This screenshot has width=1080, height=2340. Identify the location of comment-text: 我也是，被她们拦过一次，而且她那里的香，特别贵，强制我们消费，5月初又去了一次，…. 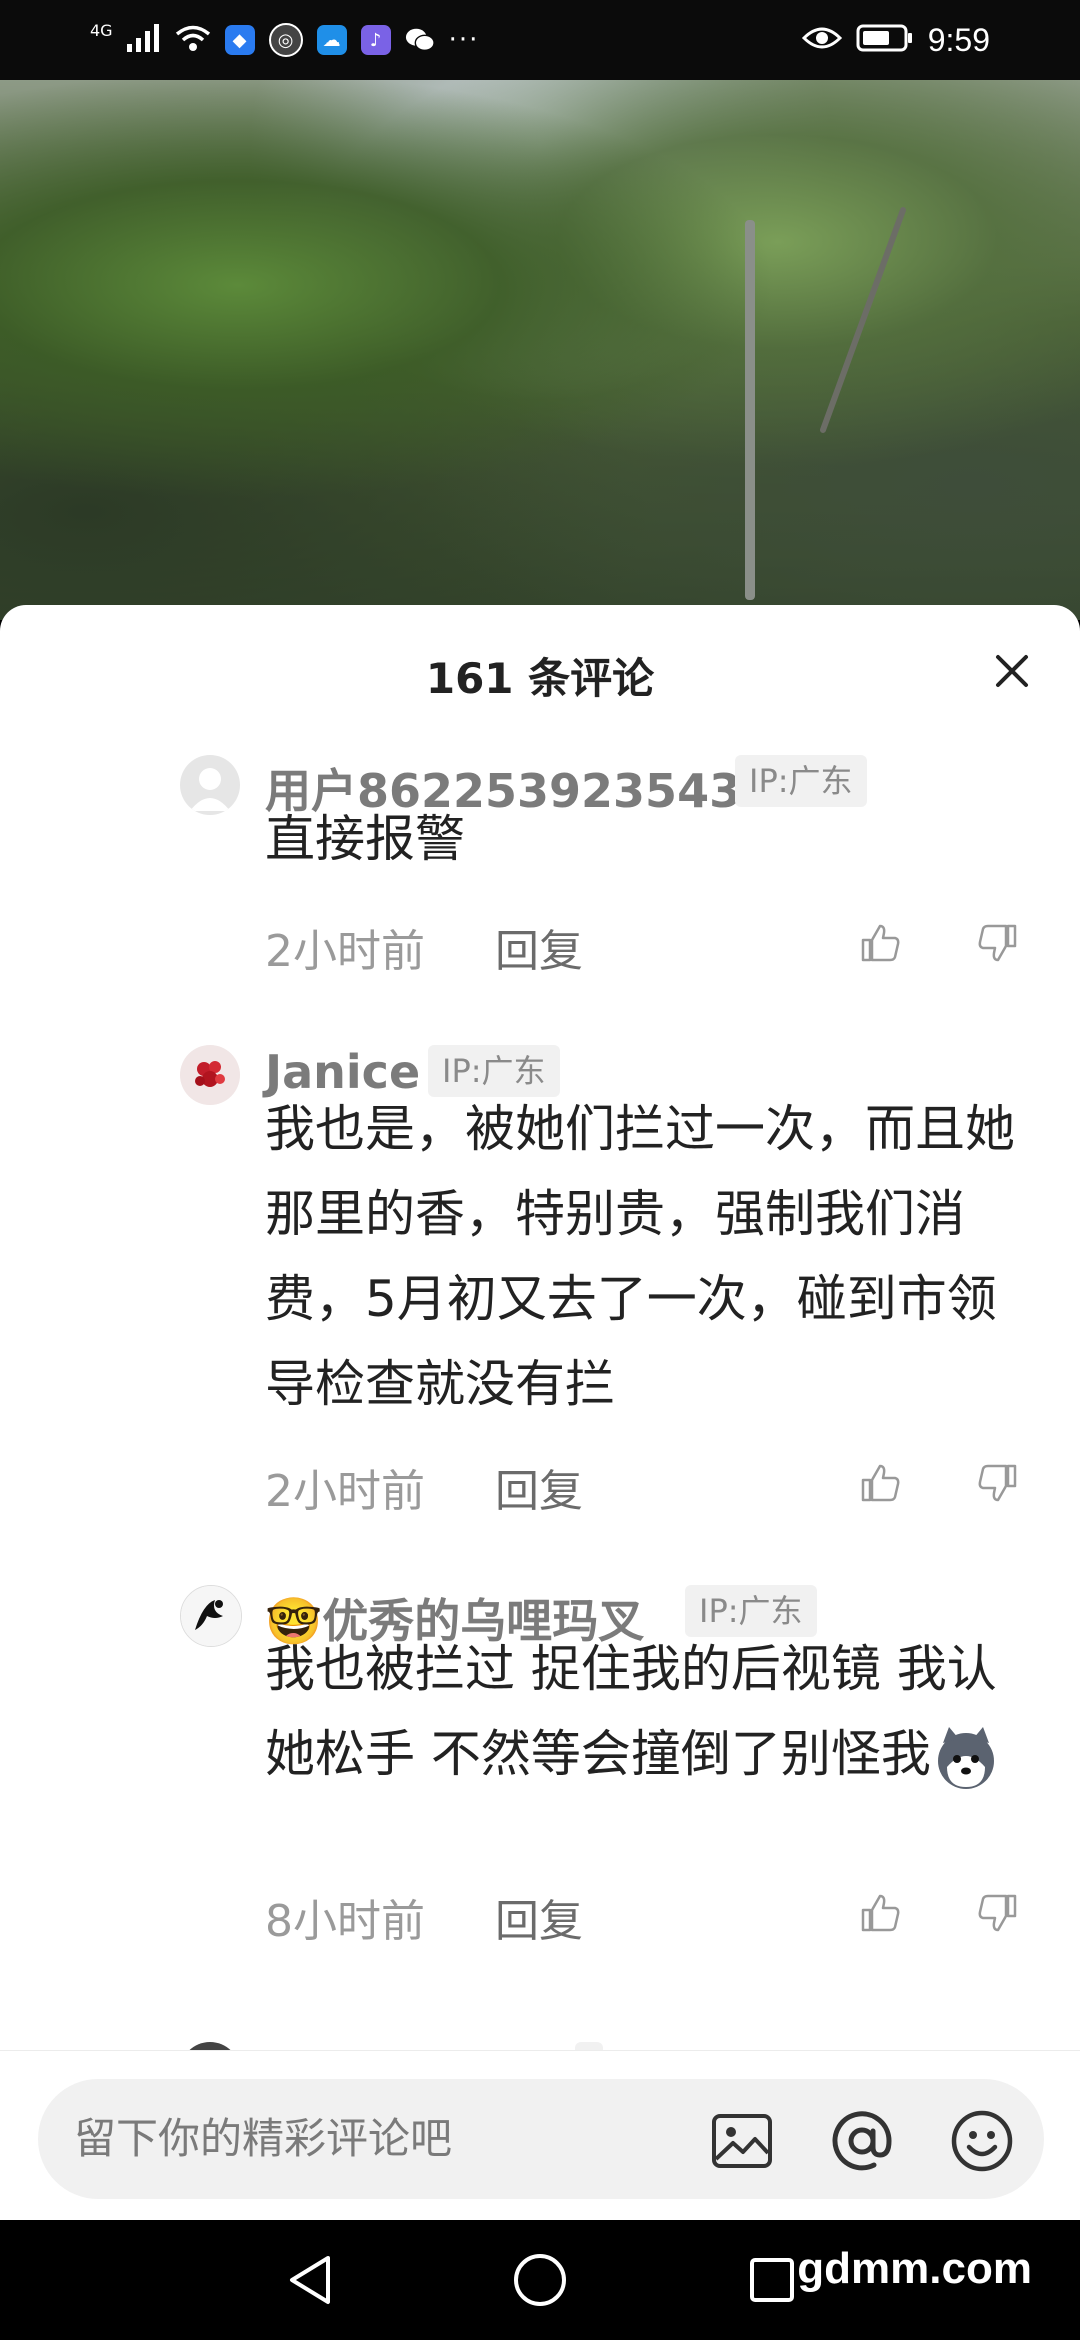
(650, 1257).